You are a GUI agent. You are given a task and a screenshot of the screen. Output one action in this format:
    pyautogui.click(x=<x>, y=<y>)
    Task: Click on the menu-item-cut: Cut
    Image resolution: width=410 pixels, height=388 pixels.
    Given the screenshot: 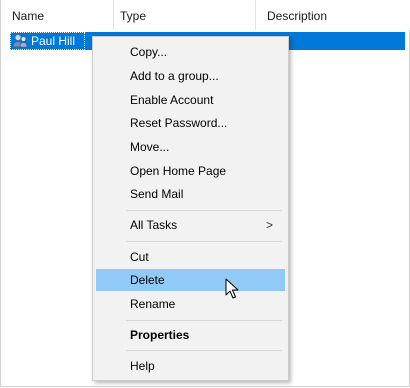 What is the action you would take?
    pyautogui.click(x=190, y=257)
    